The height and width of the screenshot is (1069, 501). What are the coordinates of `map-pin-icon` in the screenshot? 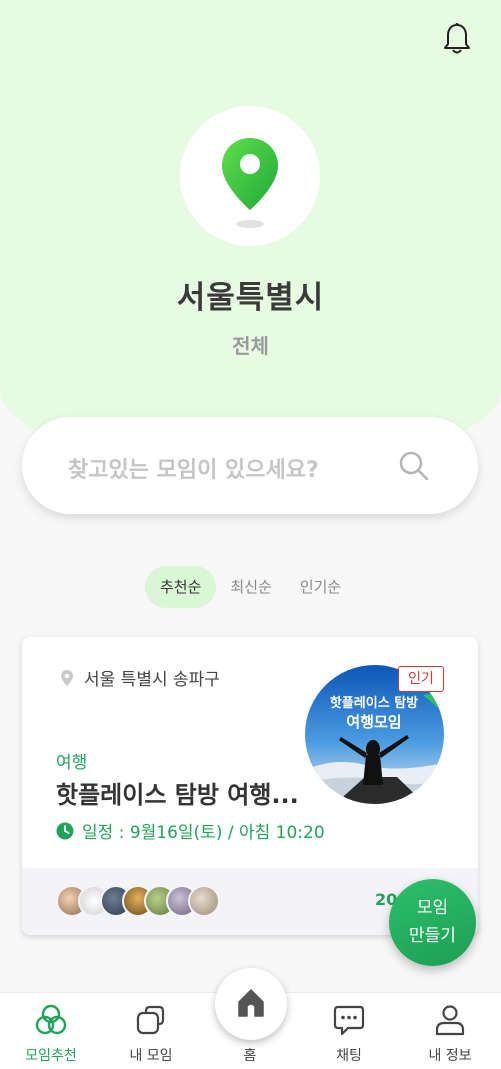 It's located at (67, 677).